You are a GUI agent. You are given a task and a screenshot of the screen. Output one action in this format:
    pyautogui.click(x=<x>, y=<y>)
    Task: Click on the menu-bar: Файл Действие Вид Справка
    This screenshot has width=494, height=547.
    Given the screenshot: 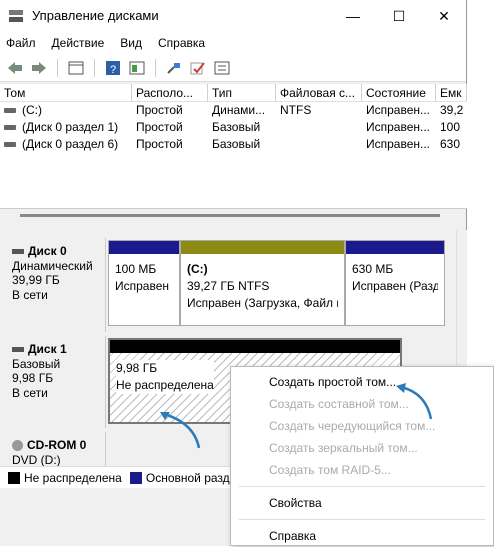 What is the action you would take?
    pyautogui.click(x=233, y=43)
    